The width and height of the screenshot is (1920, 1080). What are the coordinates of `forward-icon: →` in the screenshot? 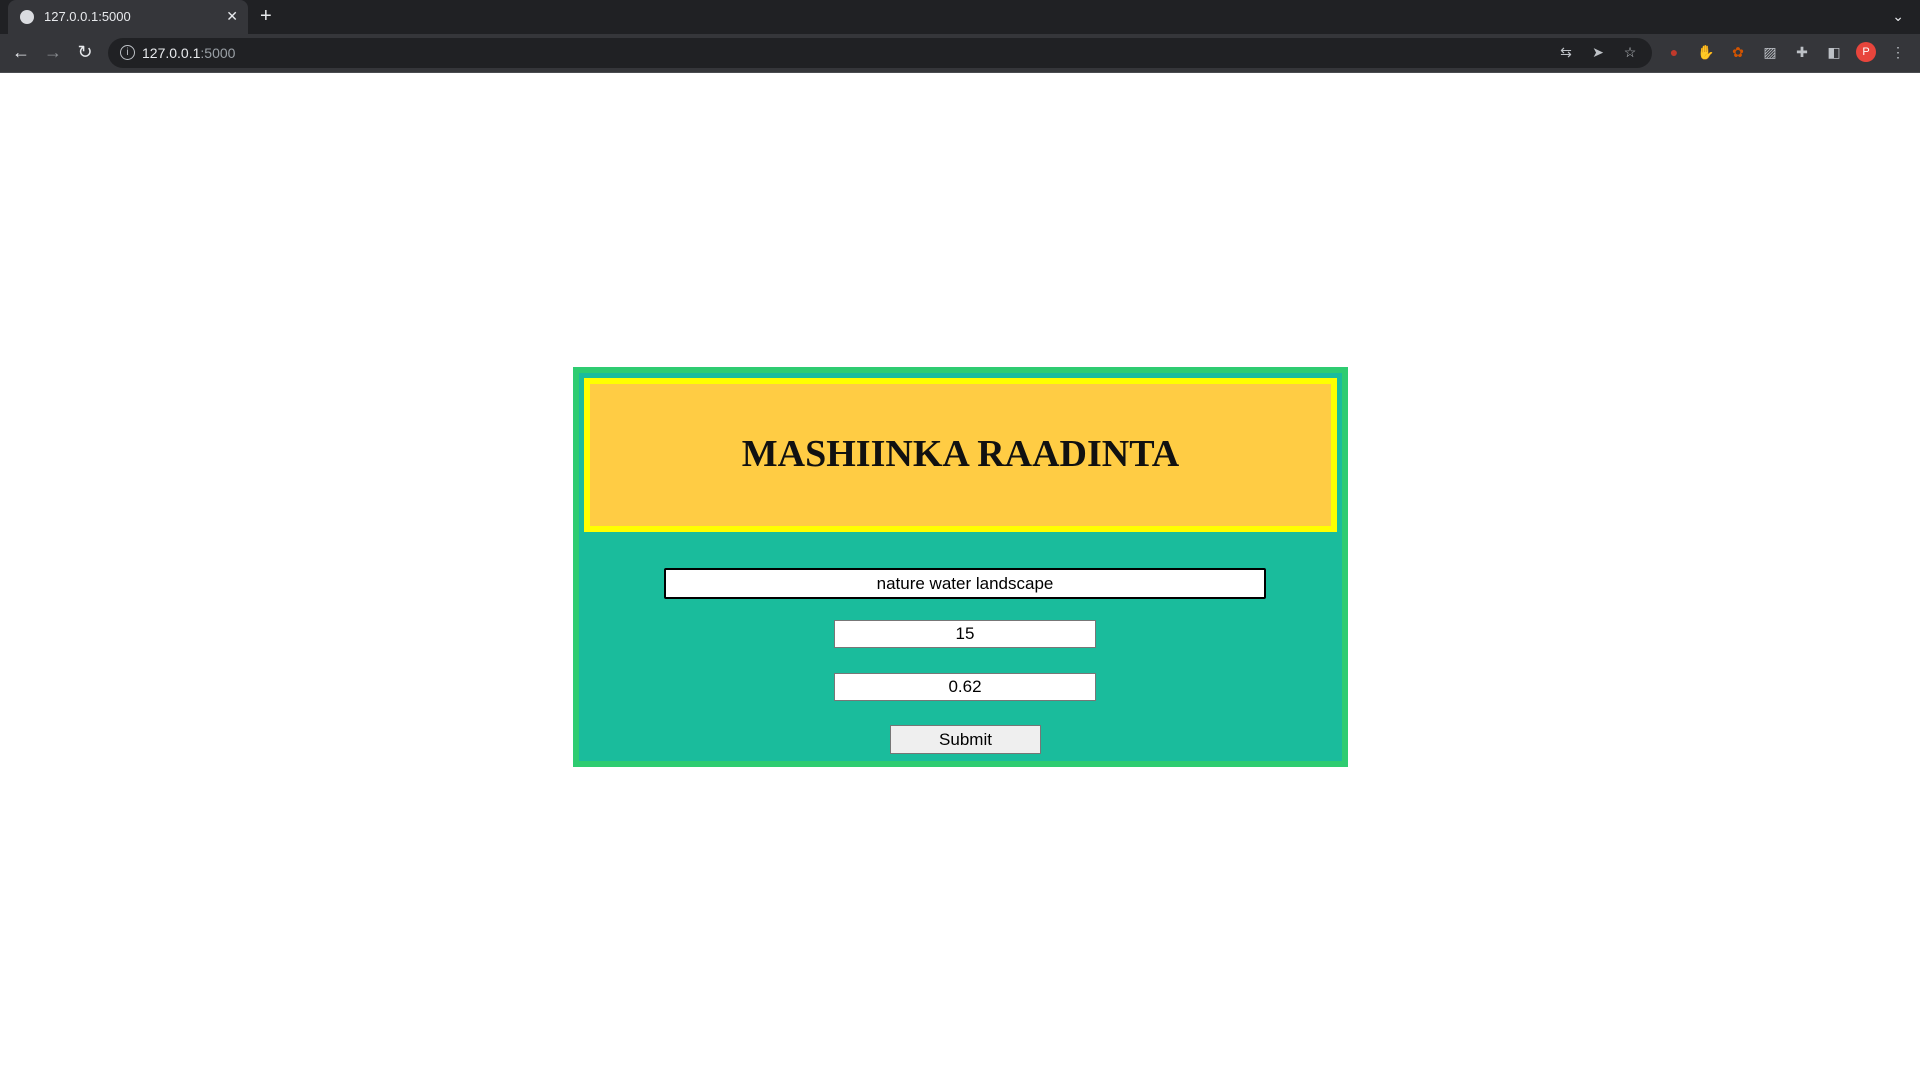 It's located at (53, 52).